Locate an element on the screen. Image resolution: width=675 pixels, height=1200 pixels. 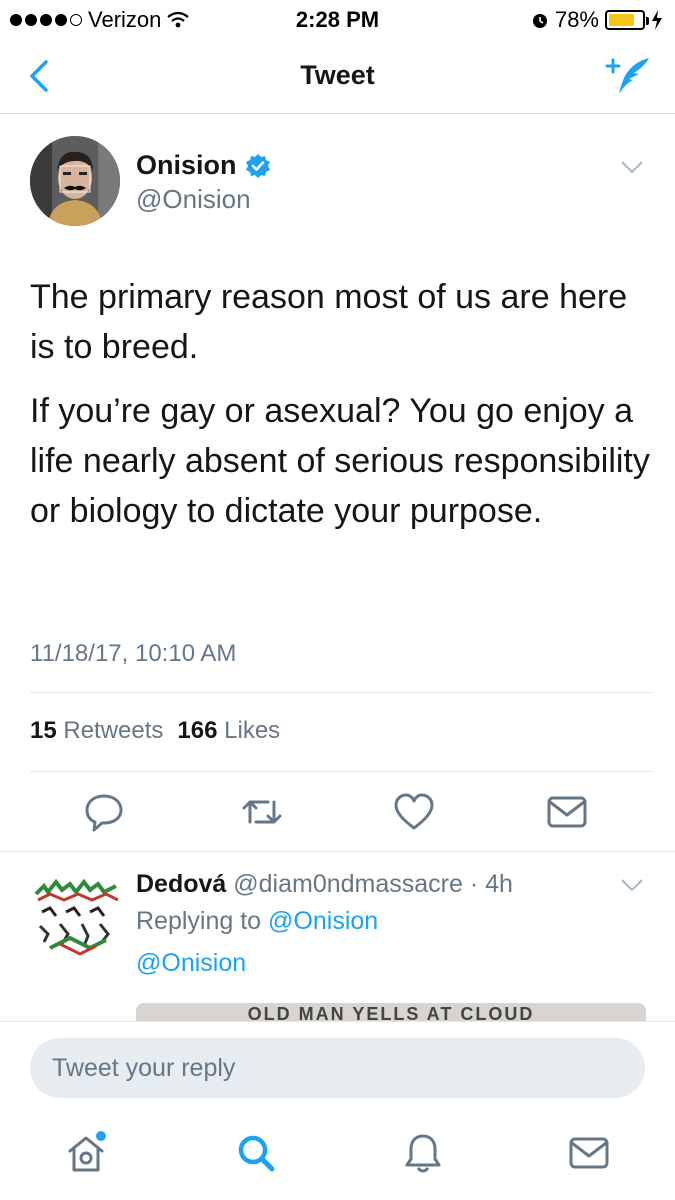
replying-to-link: @Onision is located at coordinates (323, 921).